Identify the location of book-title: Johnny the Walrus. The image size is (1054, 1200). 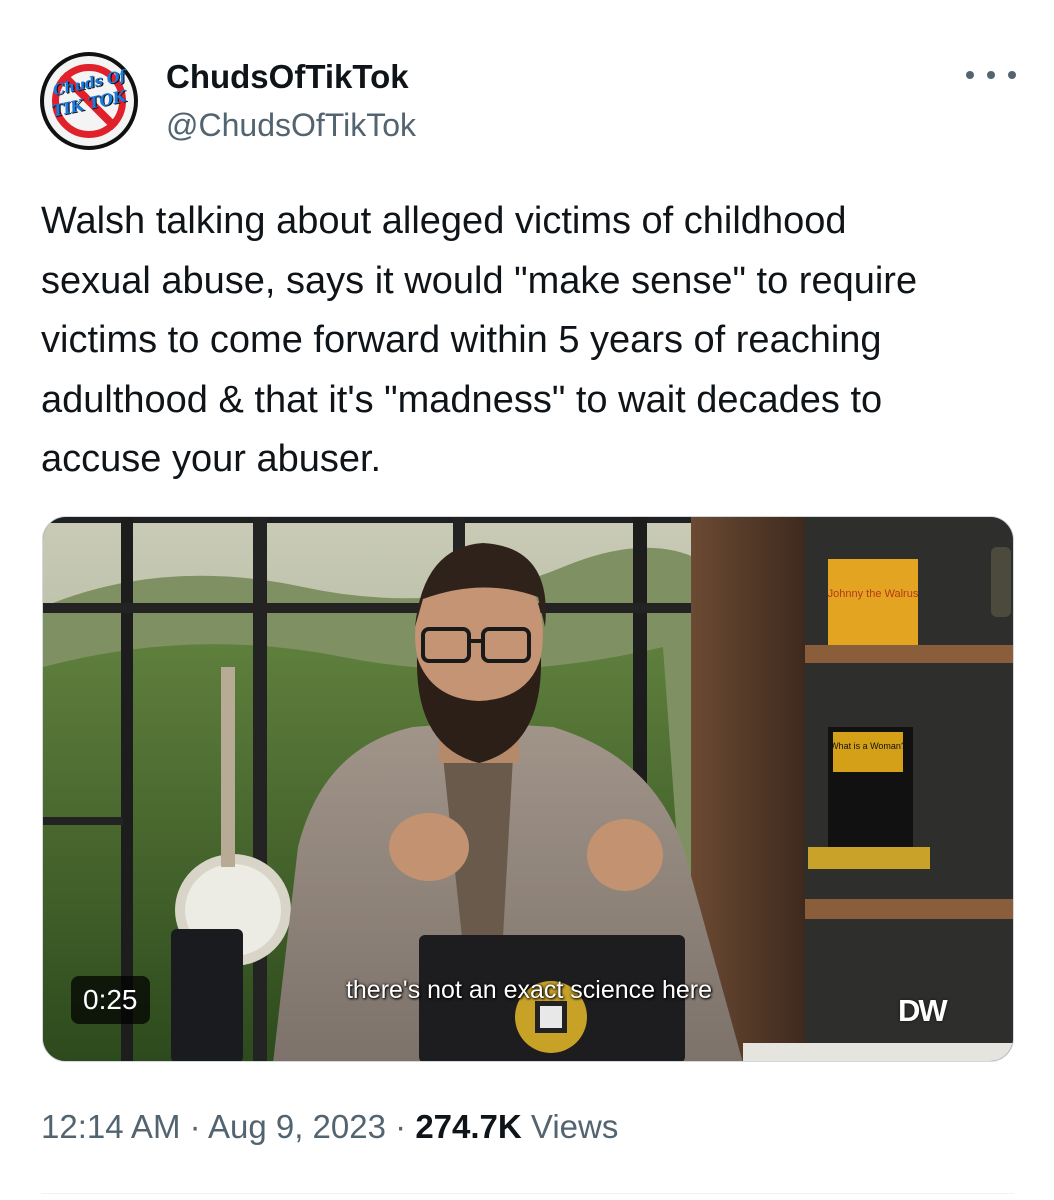
(873, 594).